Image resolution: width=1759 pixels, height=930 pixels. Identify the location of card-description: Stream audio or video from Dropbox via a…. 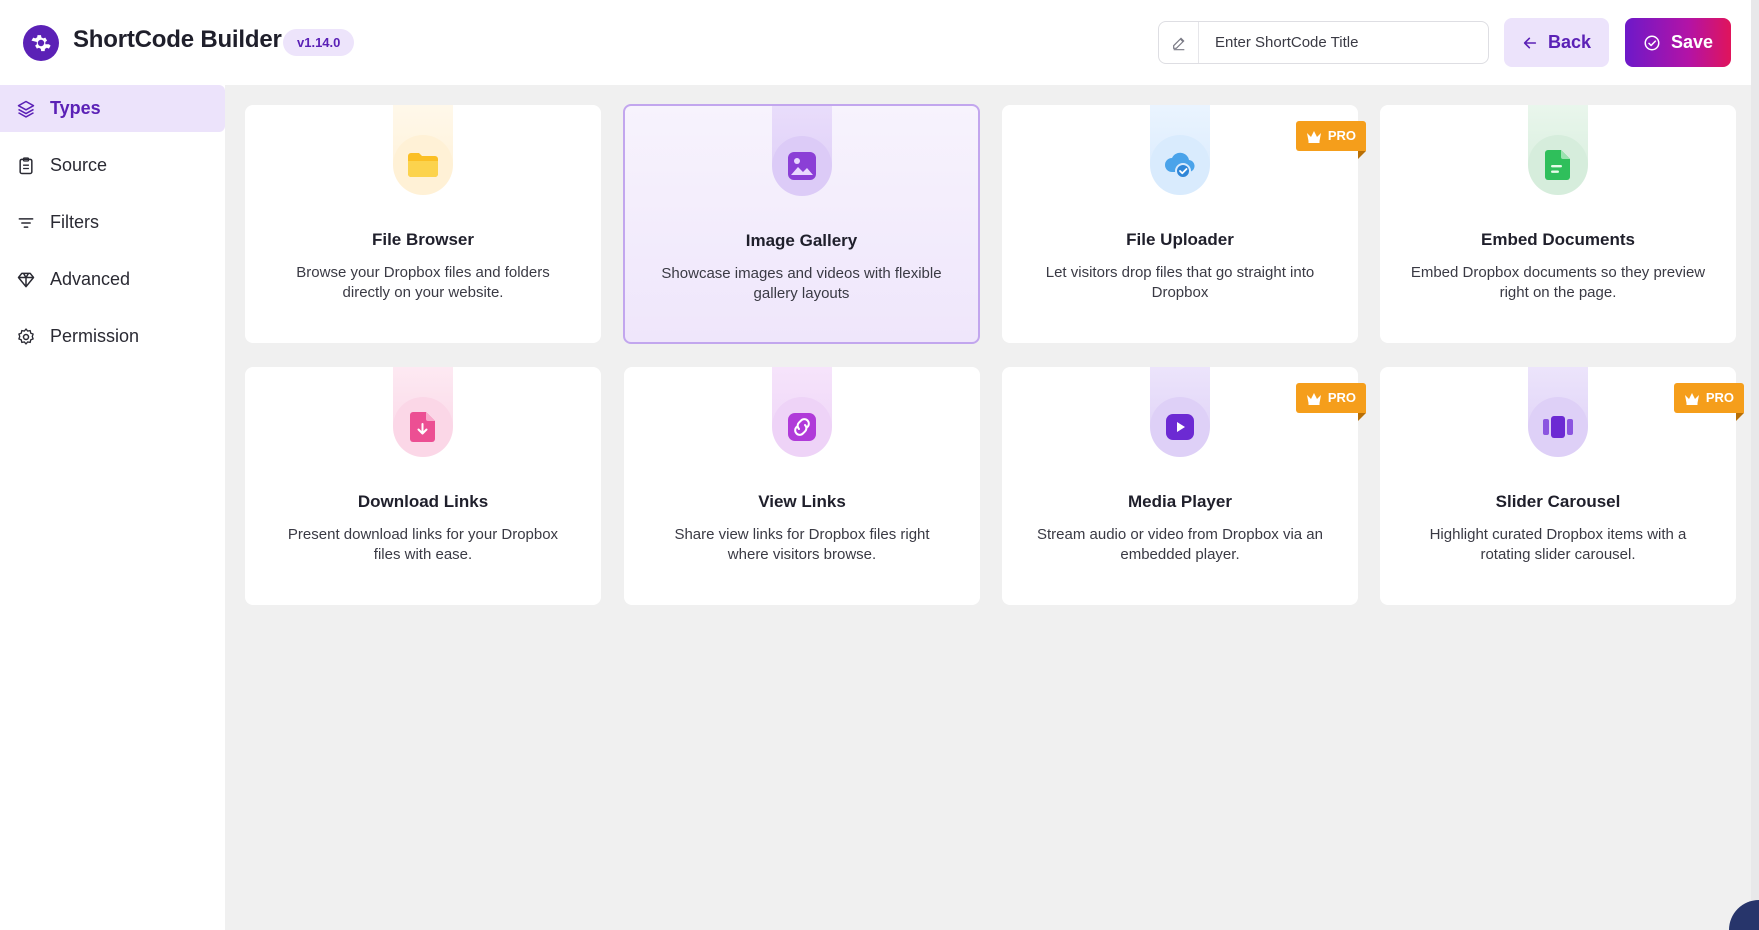
(1180, 544).